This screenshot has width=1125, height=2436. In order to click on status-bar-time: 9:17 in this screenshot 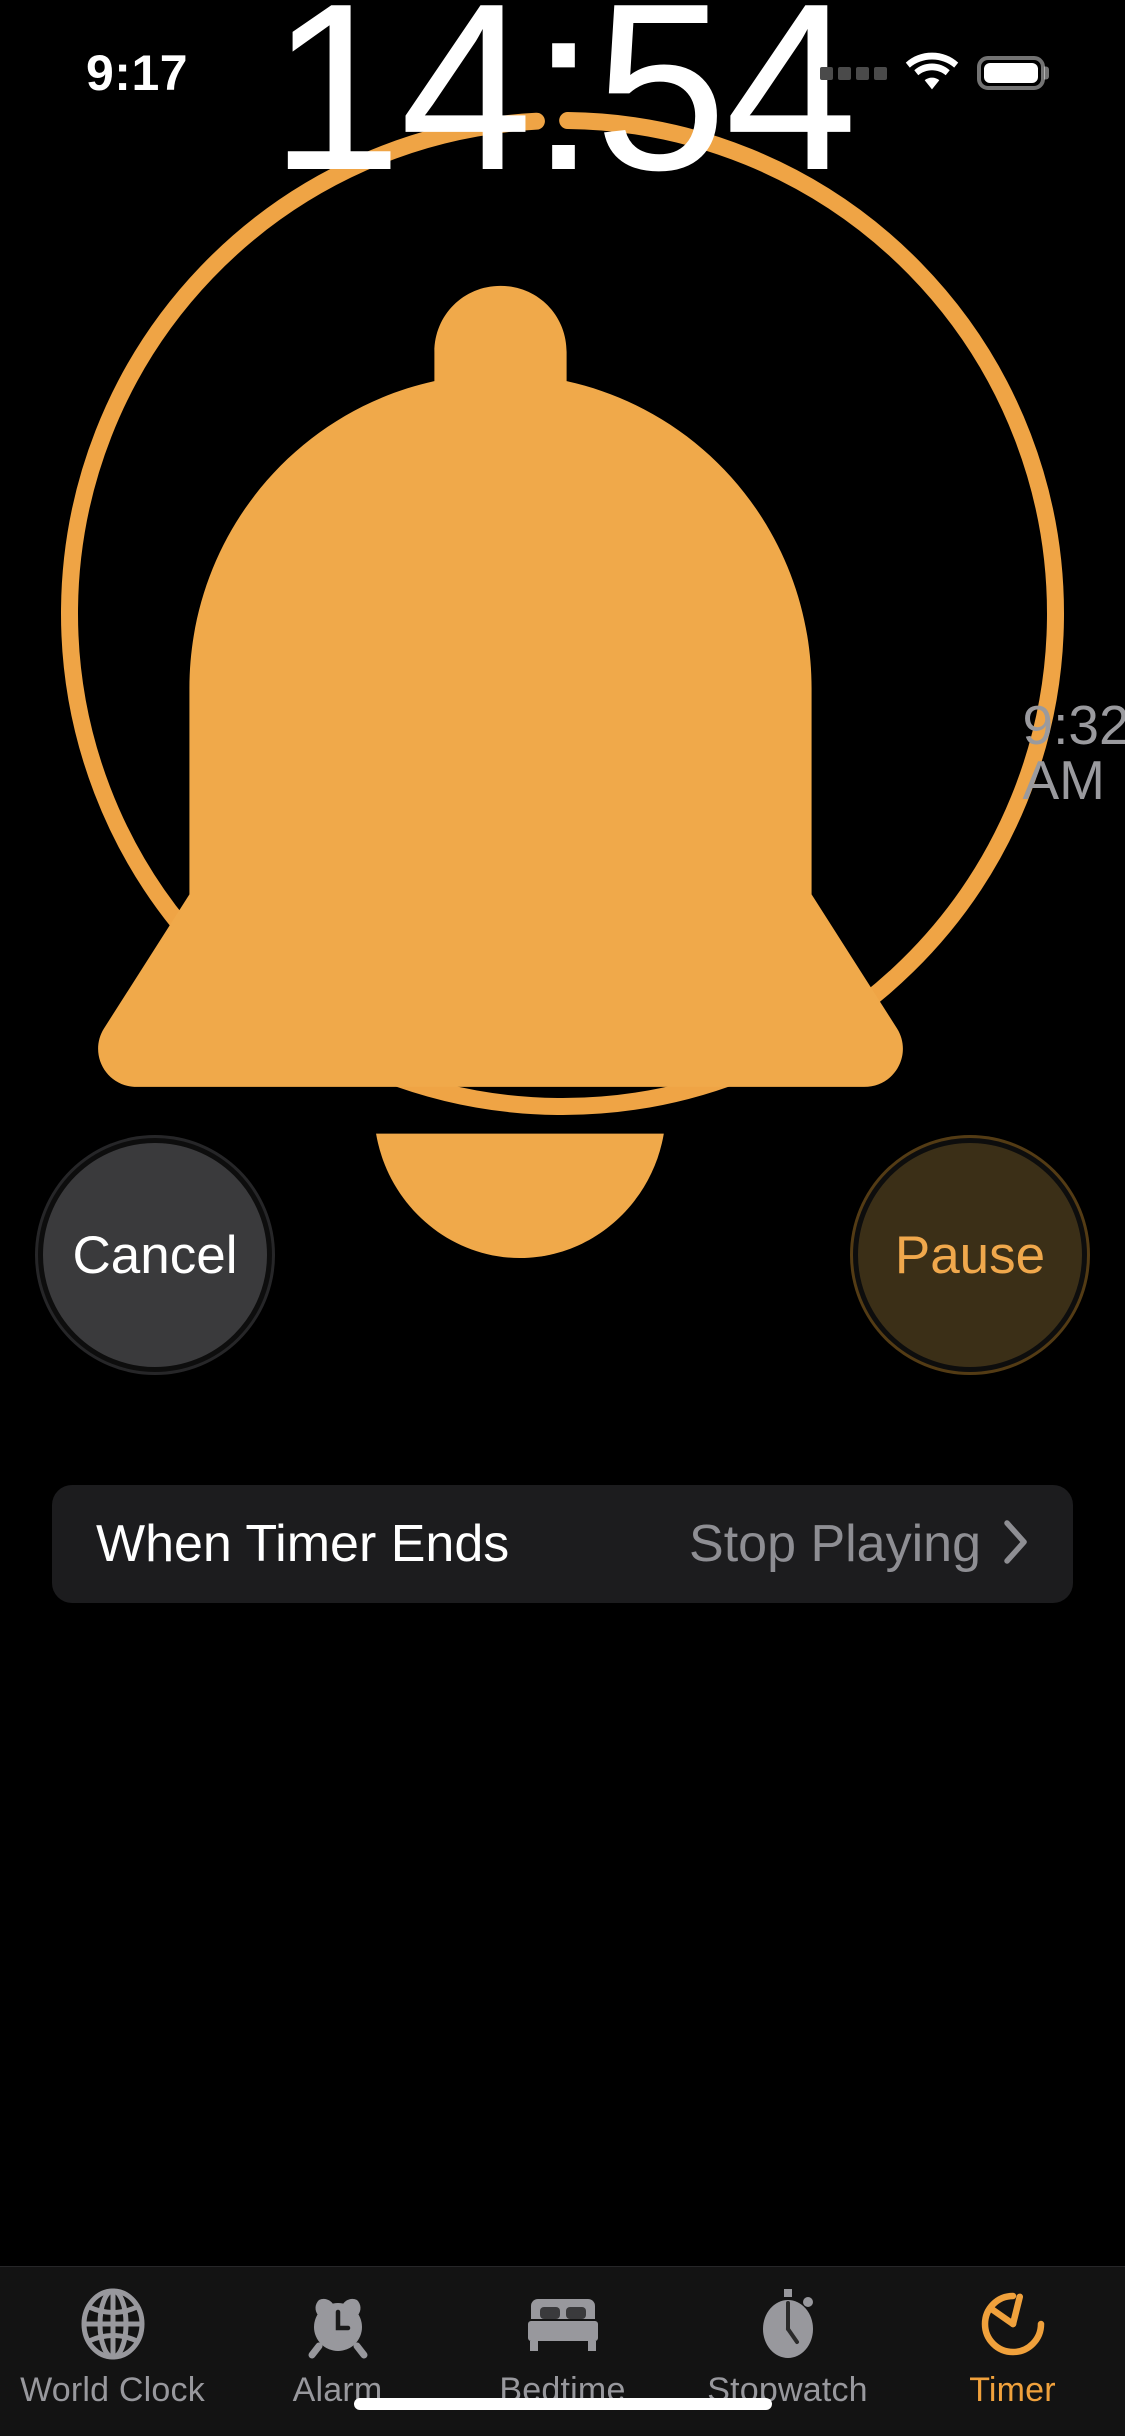, I will do `click(137, 73)`.